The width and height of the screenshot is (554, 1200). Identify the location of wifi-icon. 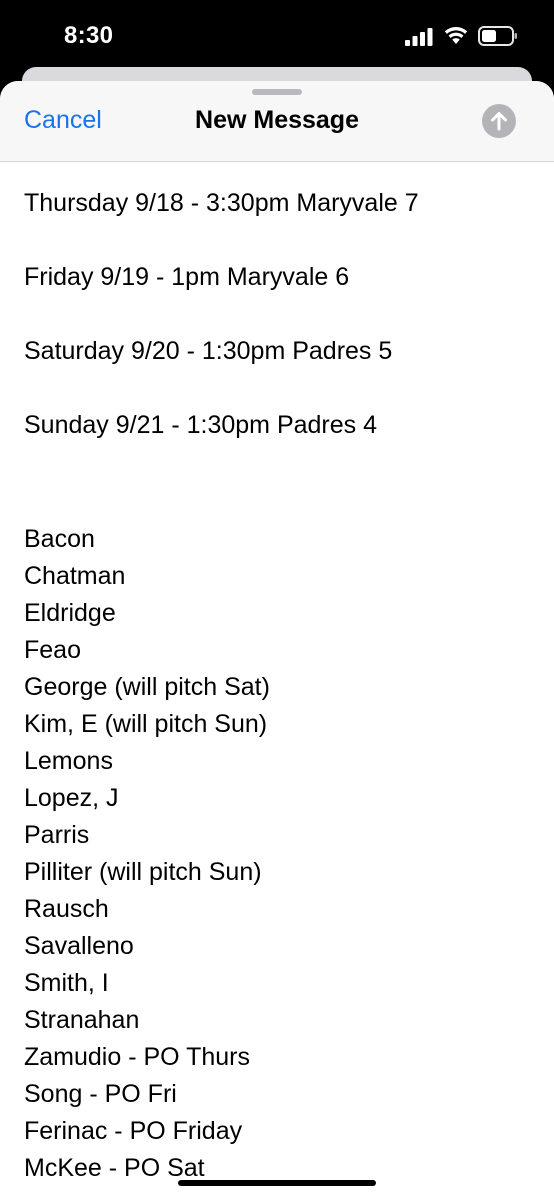
(456, 35).